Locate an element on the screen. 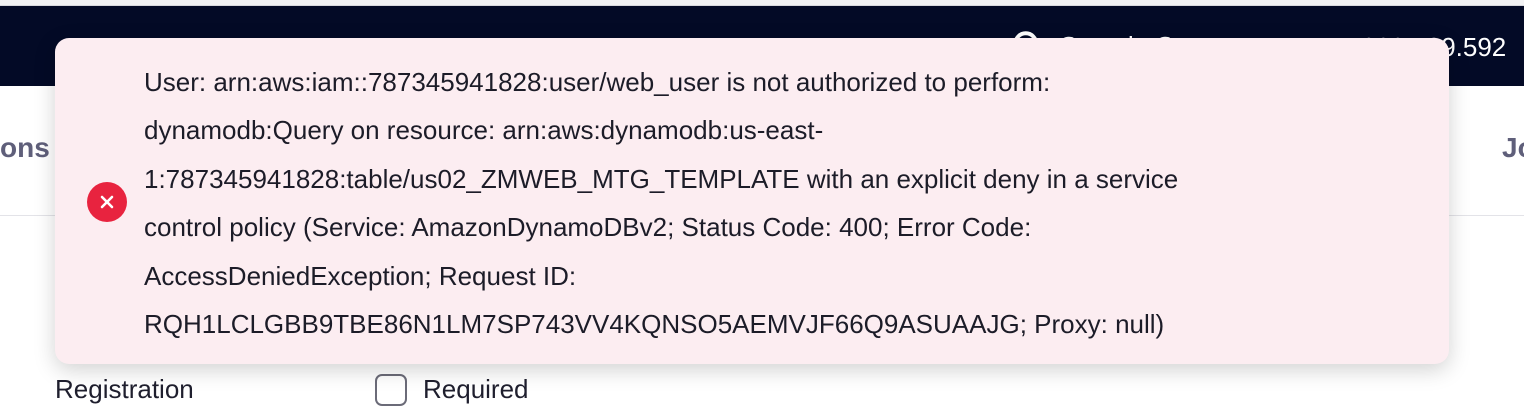 The width and height of the screenshot is (1524, 406). close-icon is located at coordinates (107, 202).